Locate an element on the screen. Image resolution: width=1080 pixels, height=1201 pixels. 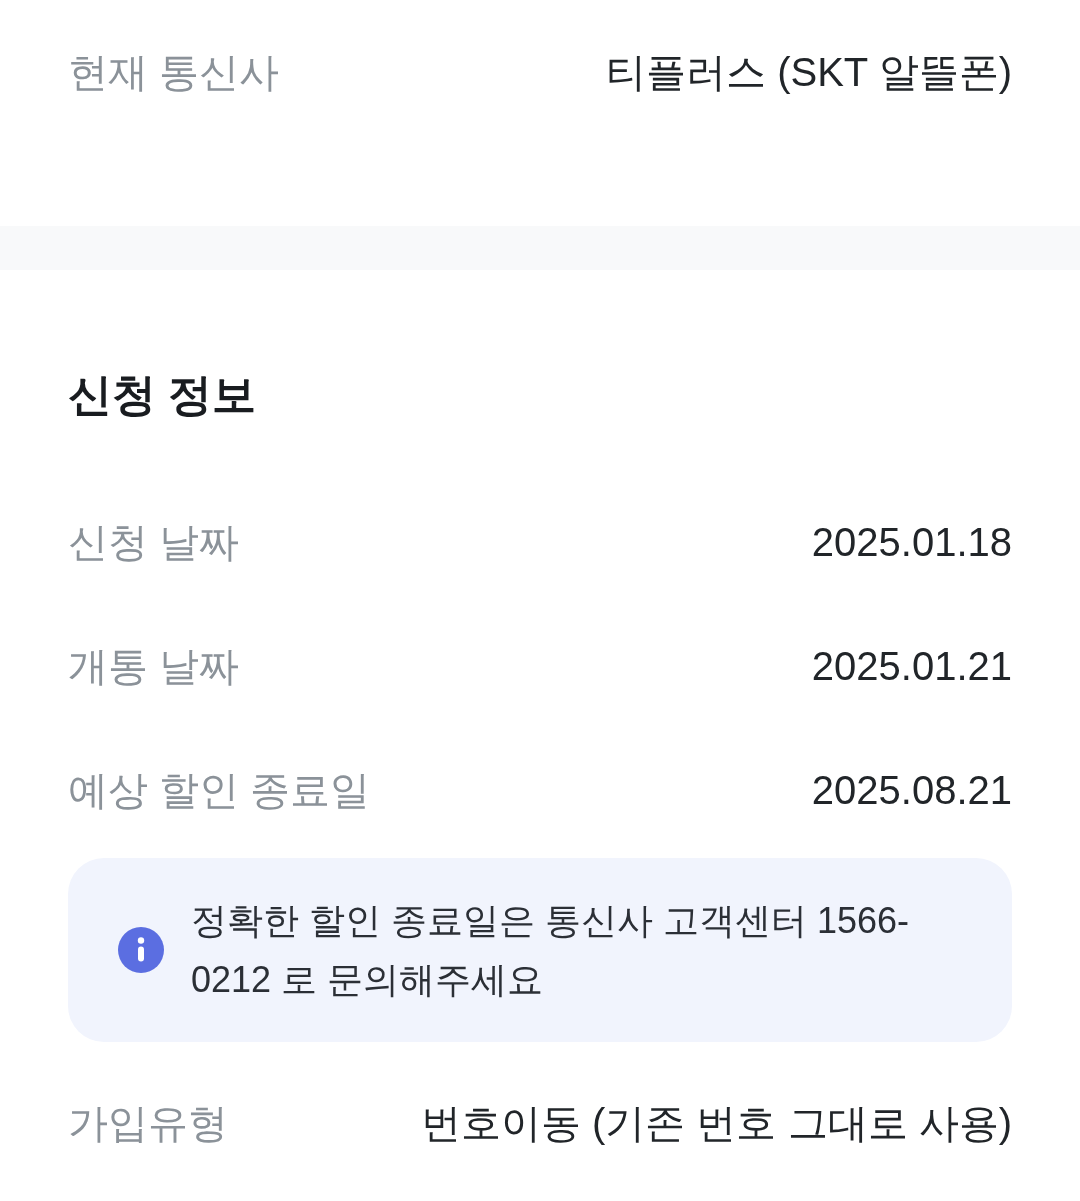
field-value: 번호이동 (기존 번호 그대로 사용) is located at coordinates (716, 1123).